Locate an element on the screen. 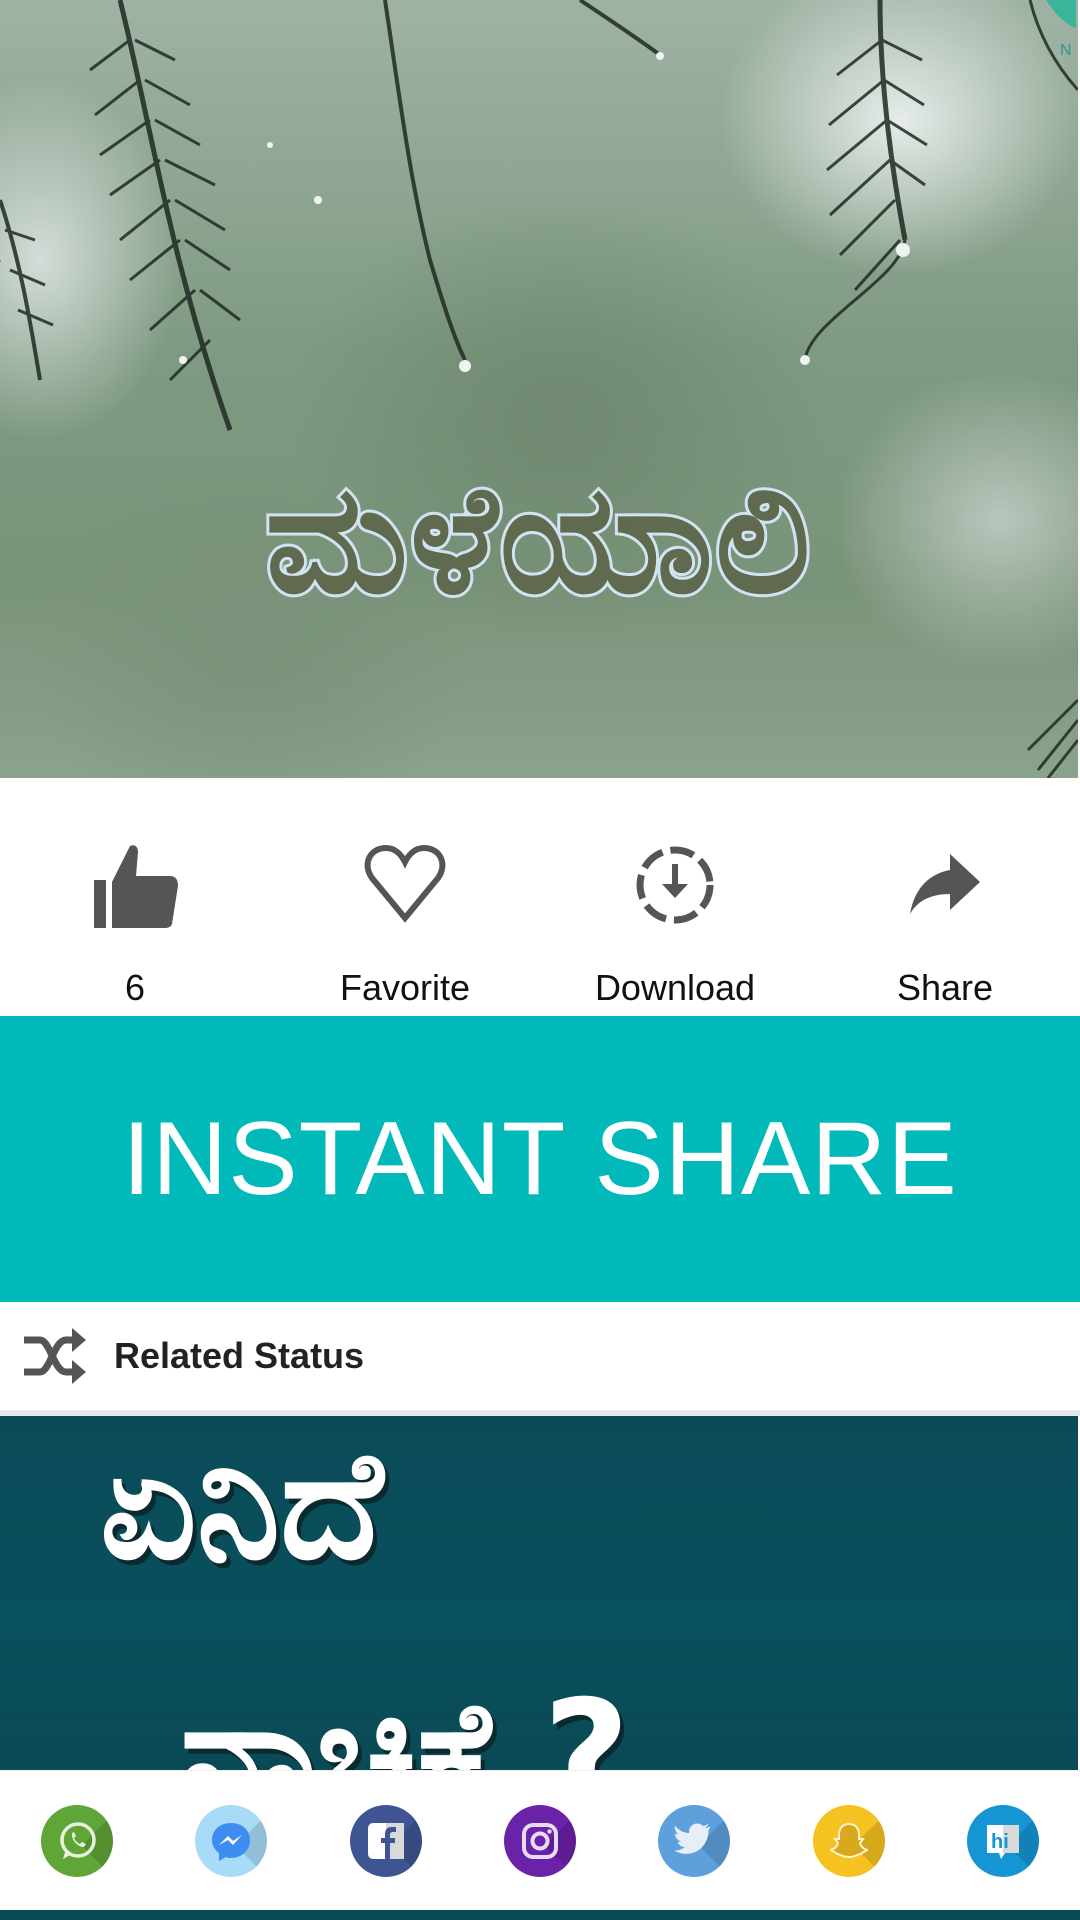 The width and height of the screenshot is (1080, 1920). share-app-bar: hi is located at coordinates (540, 1840).